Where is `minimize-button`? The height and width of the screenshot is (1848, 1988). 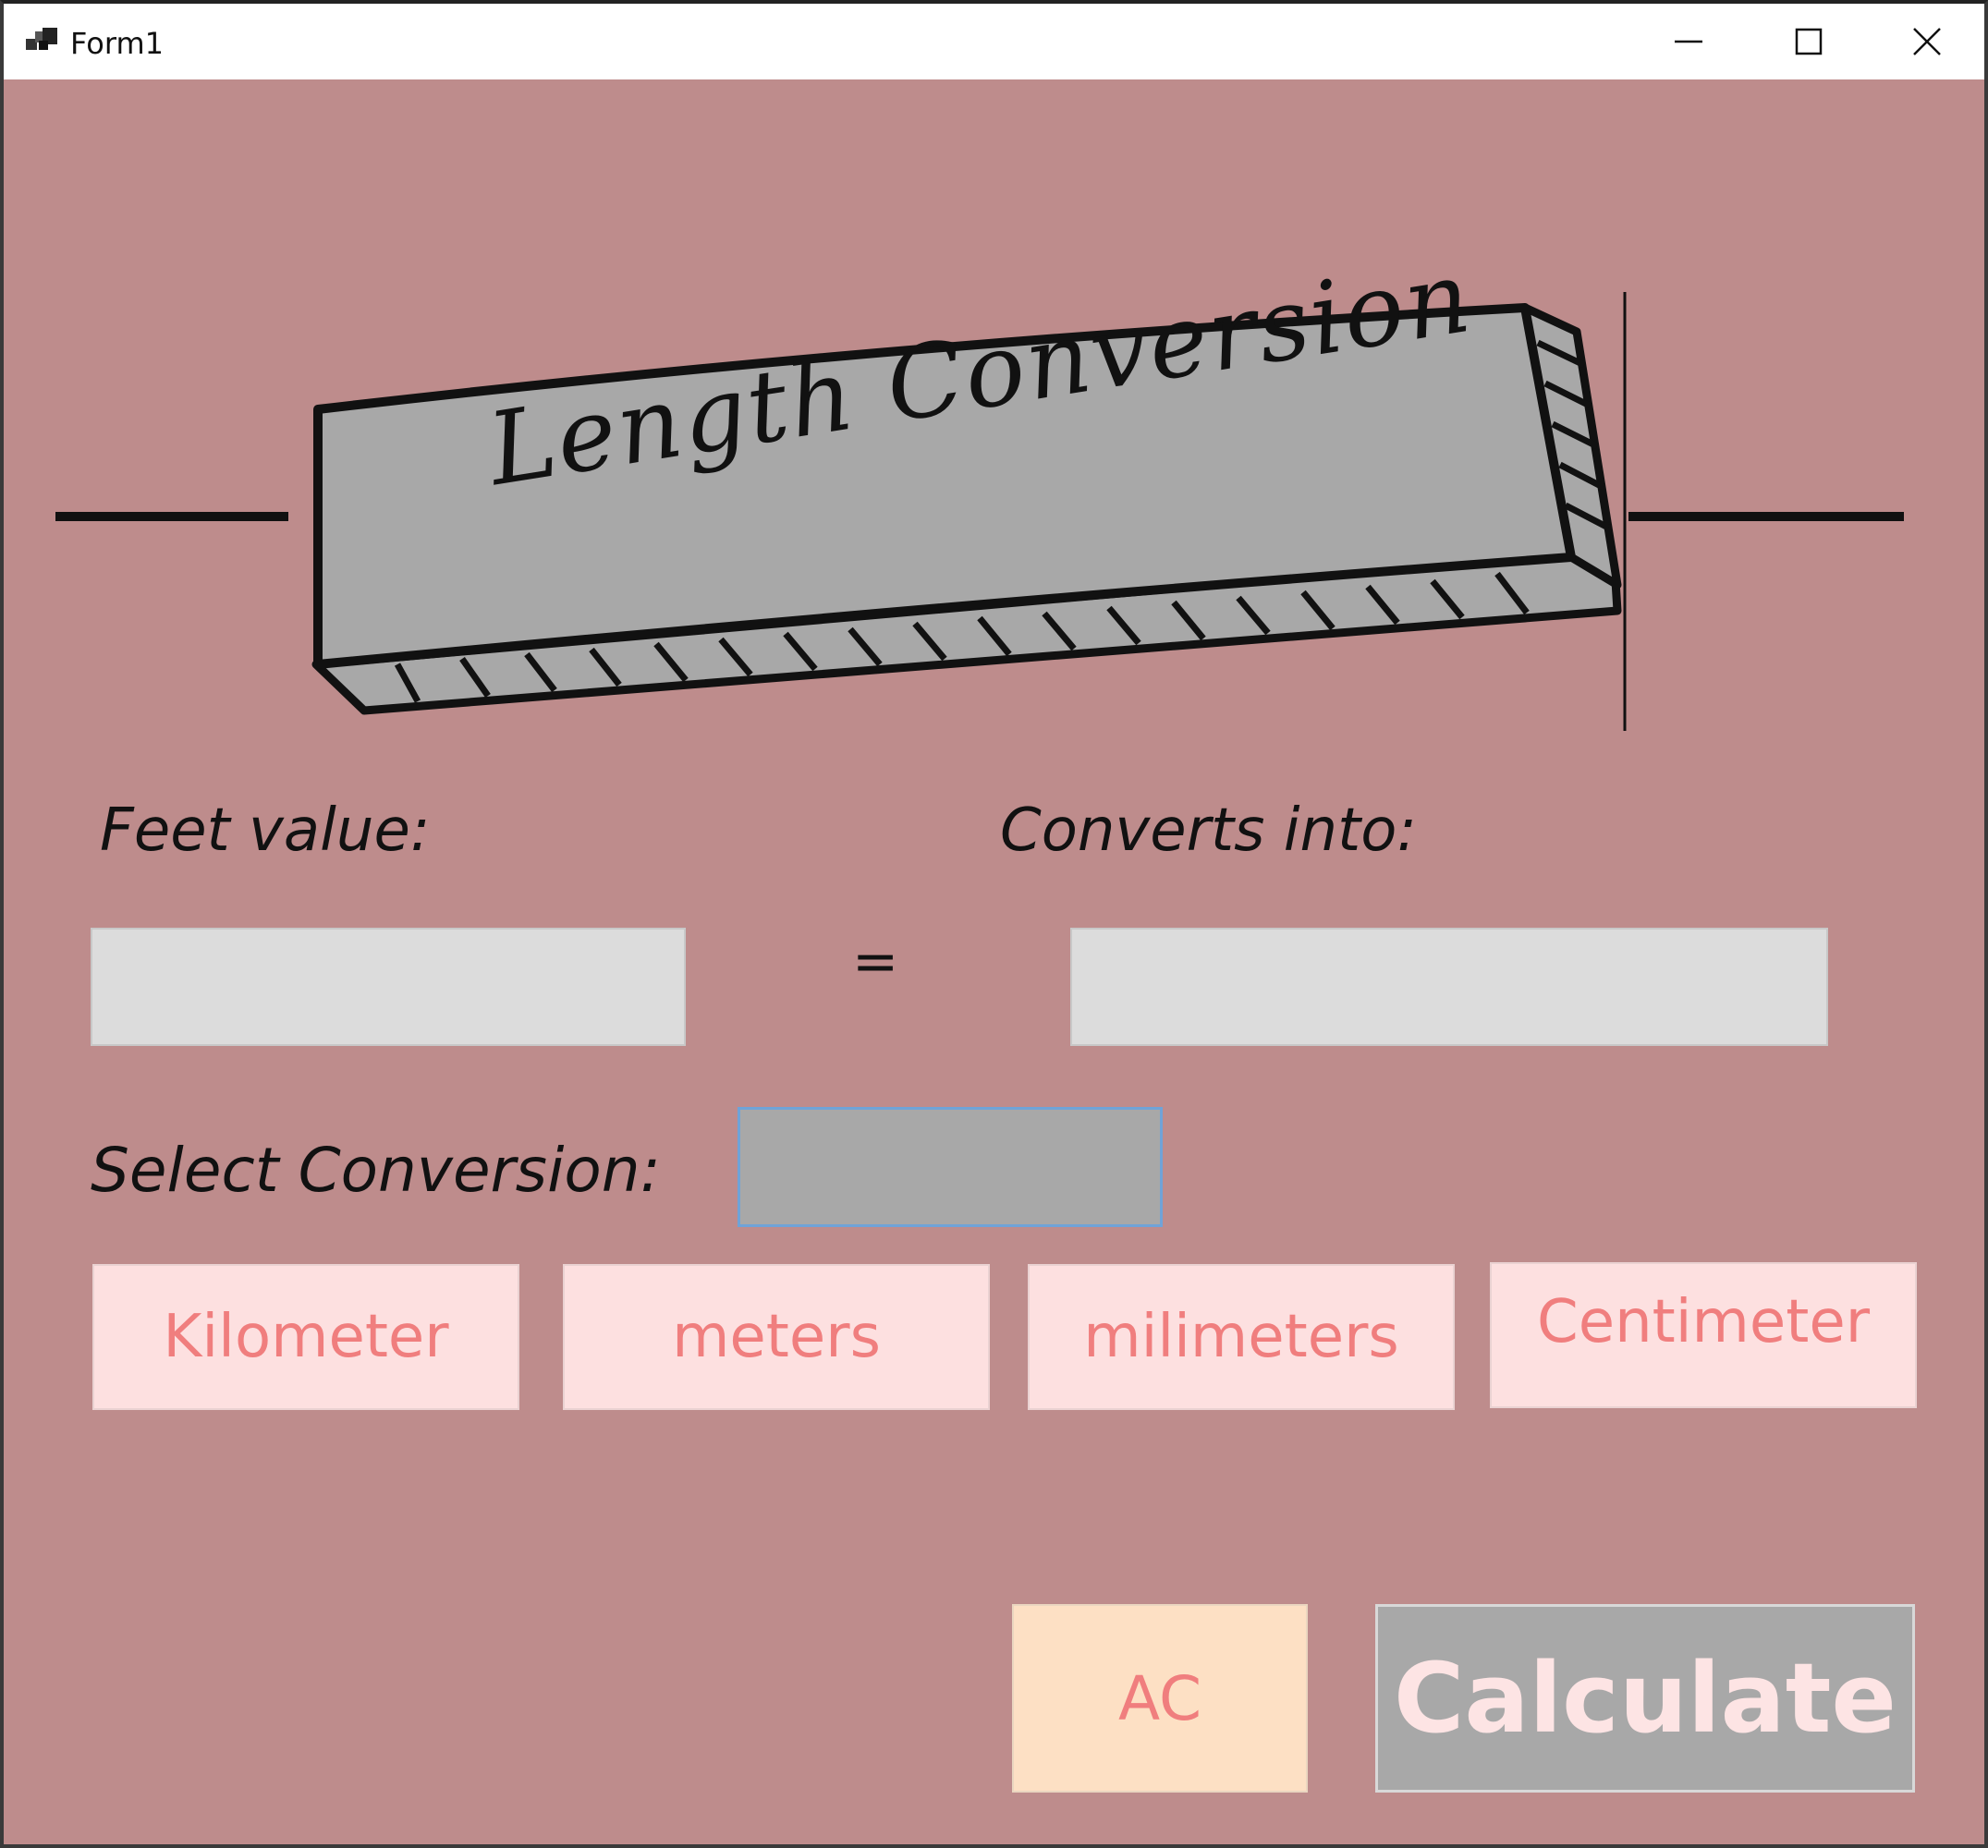 minimize-button is located at coordinates (1688, 41).